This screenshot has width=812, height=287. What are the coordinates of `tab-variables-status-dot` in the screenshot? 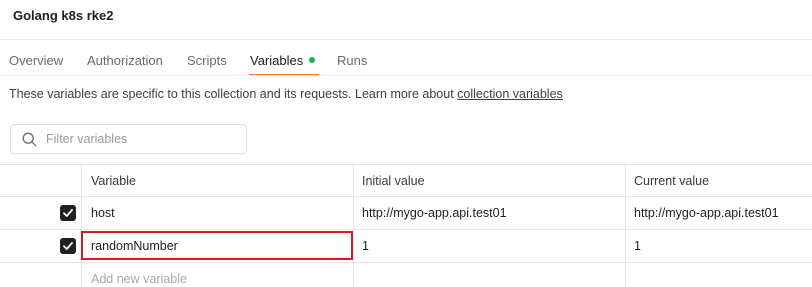 It's located at (312, 60).